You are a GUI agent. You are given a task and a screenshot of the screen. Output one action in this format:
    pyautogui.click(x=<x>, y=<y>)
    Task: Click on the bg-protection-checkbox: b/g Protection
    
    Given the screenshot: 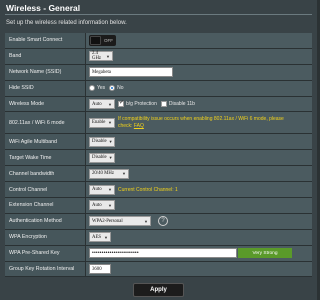 What is the action you would take?
    pyautogui.click(x=137, y=103)
    